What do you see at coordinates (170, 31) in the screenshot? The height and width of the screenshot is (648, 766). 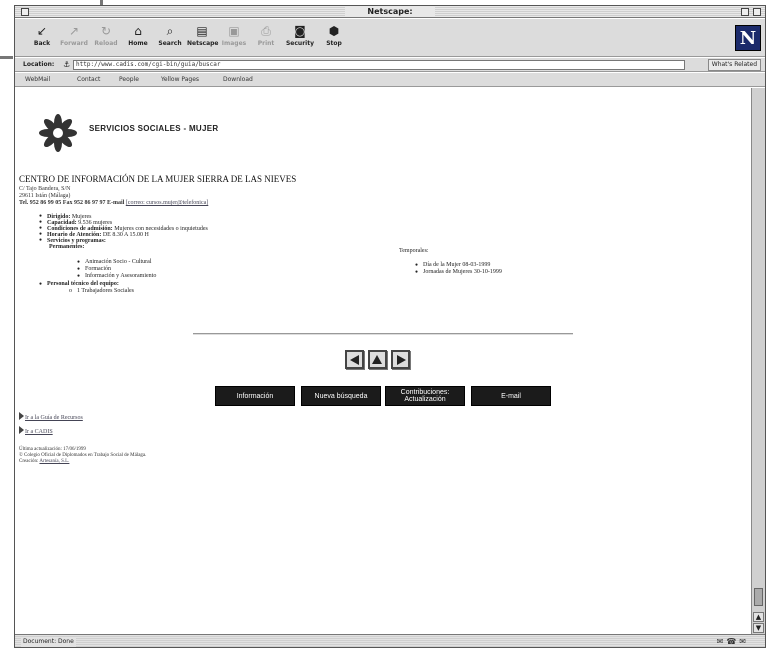 I see `search-icon: ⌕` at bounding box center [170, 31].